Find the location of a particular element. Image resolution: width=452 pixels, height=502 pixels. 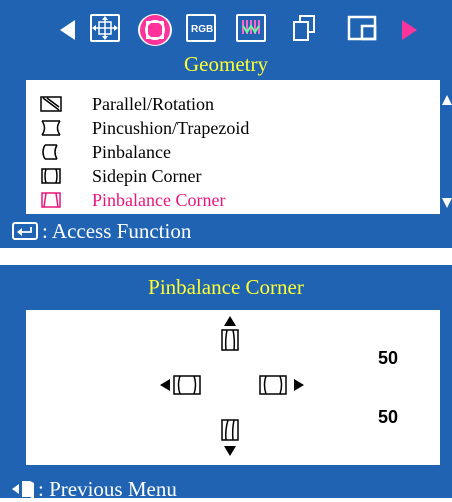

pinbalance-corner-title: Pinbalance Corner is located at coordinates (226, 287).